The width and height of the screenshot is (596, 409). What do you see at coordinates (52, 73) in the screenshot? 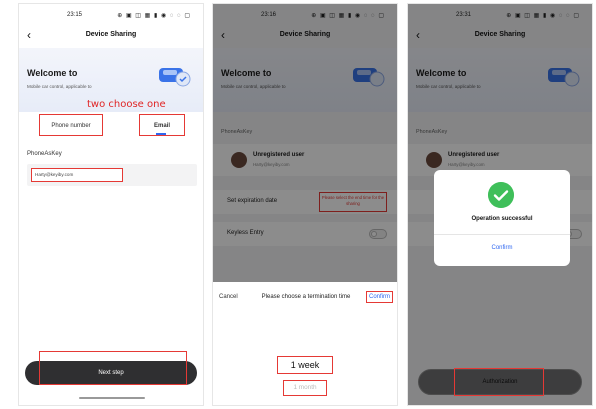
I see `welcome-title: Welcome to` at bounding box center [52, 73].